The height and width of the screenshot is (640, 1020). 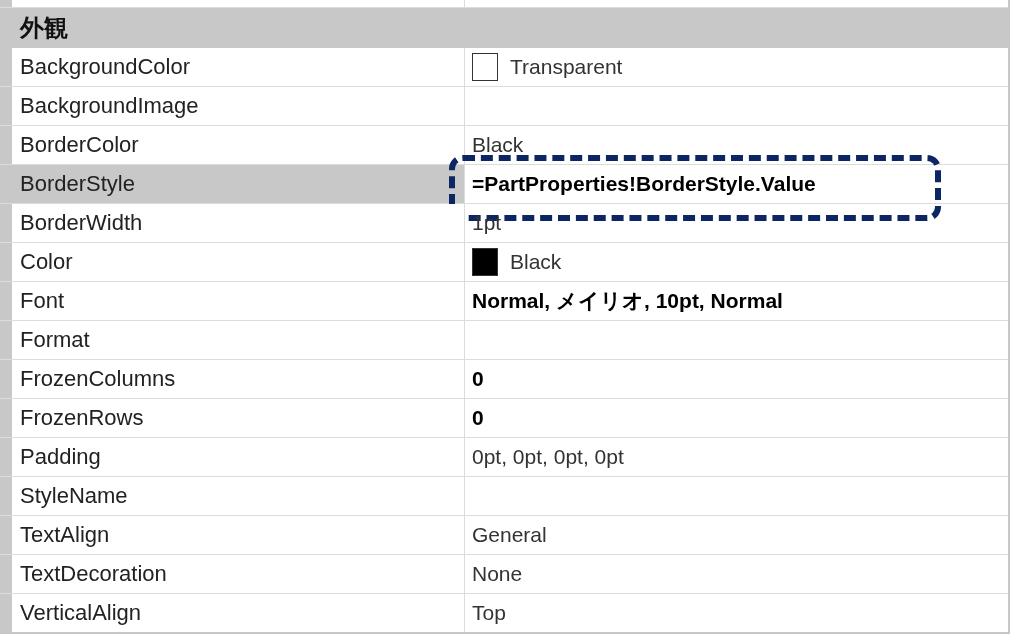 What do you see at coordinates (232, 67) in the screenshot?
I see `property-name: BackgroundColor` at bounding box center [232, 67].